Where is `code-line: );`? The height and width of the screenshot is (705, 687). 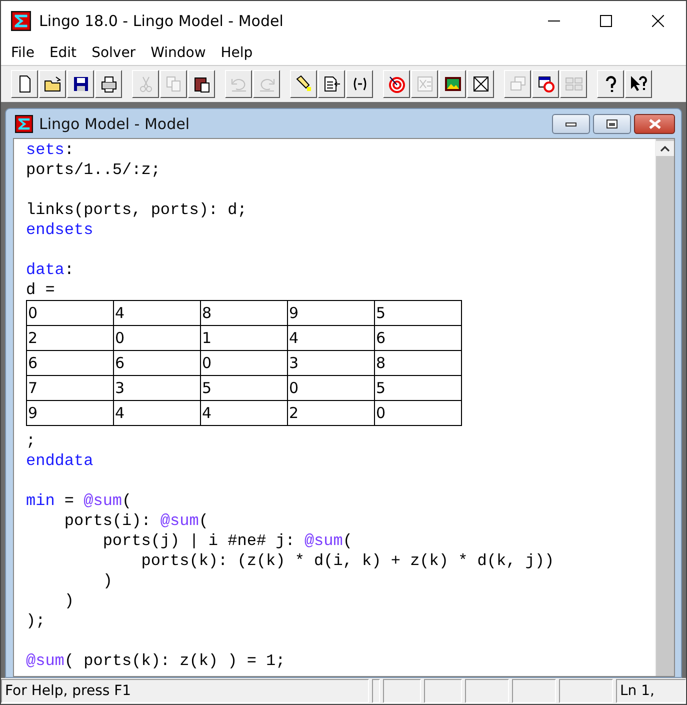
code-line: ); is located at coordinates (36, 621).